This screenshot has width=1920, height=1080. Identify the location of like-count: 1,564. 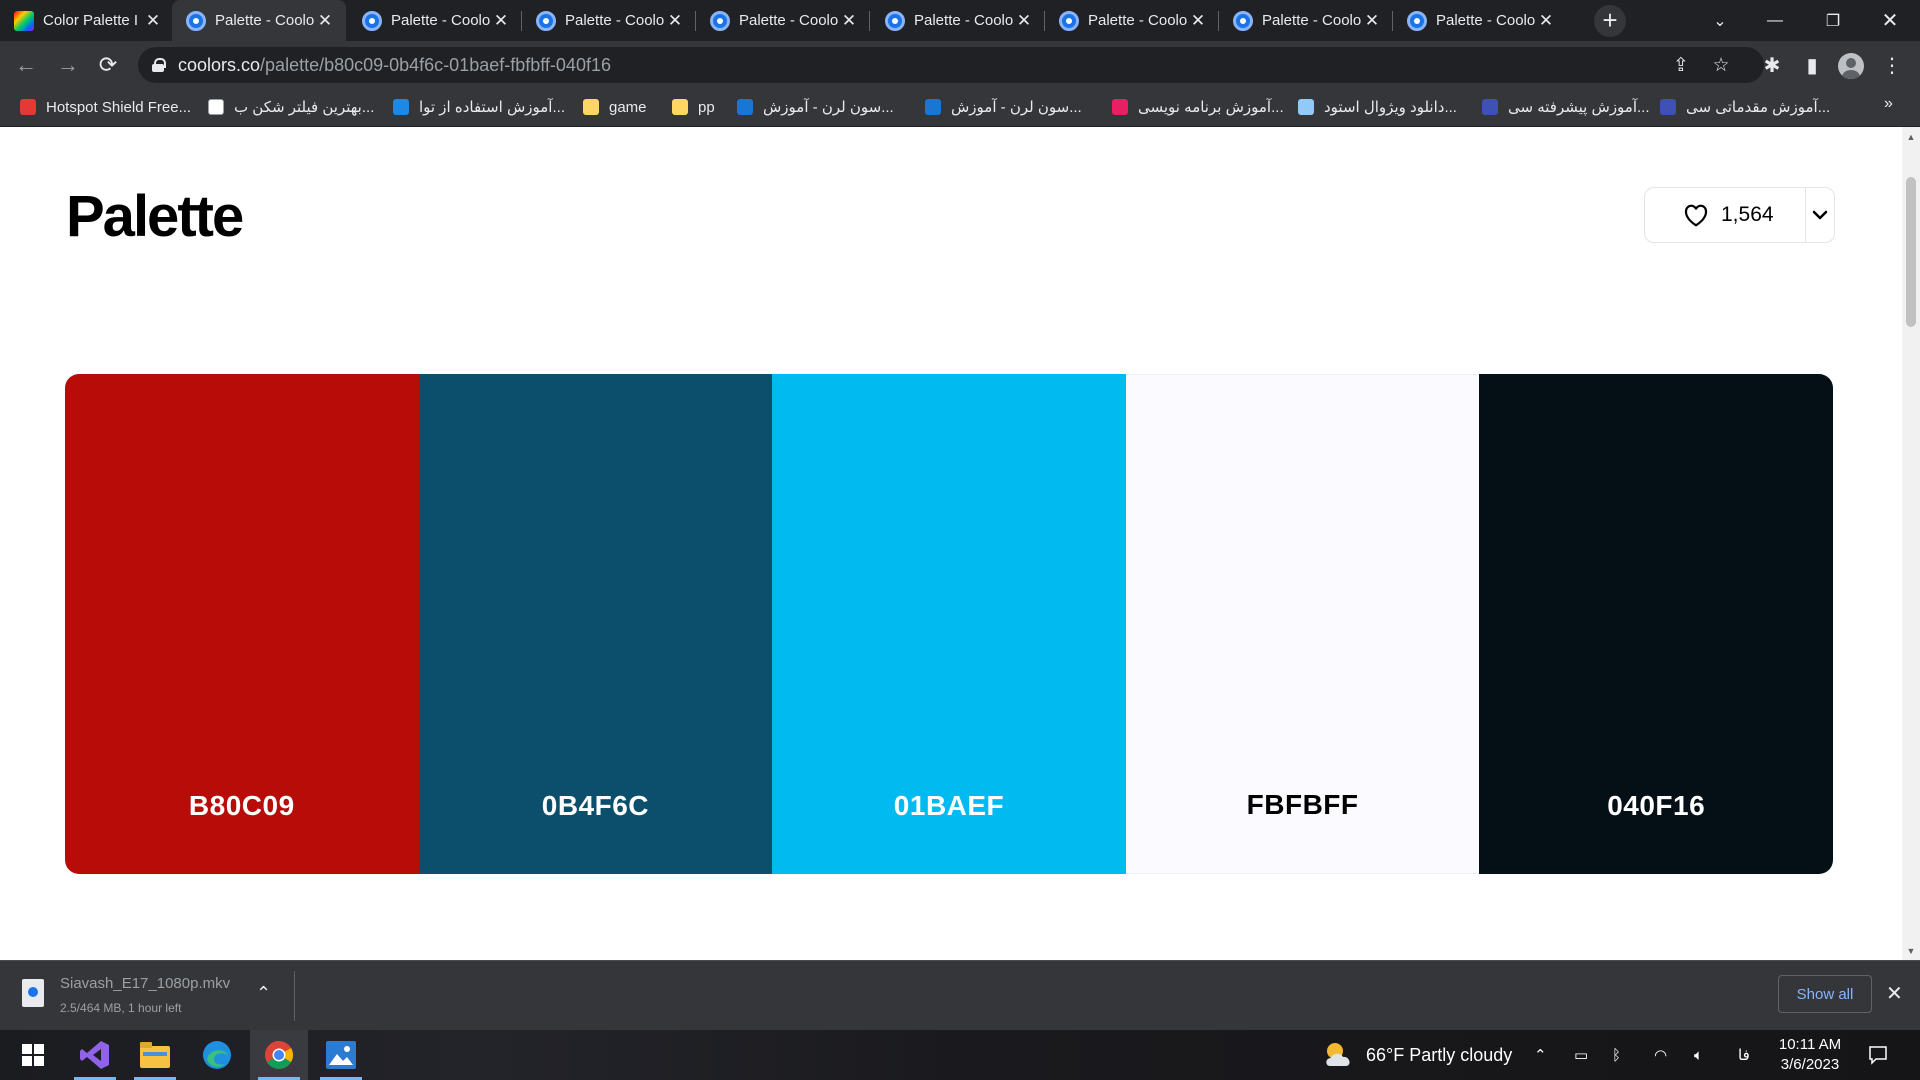
(1747, 214).